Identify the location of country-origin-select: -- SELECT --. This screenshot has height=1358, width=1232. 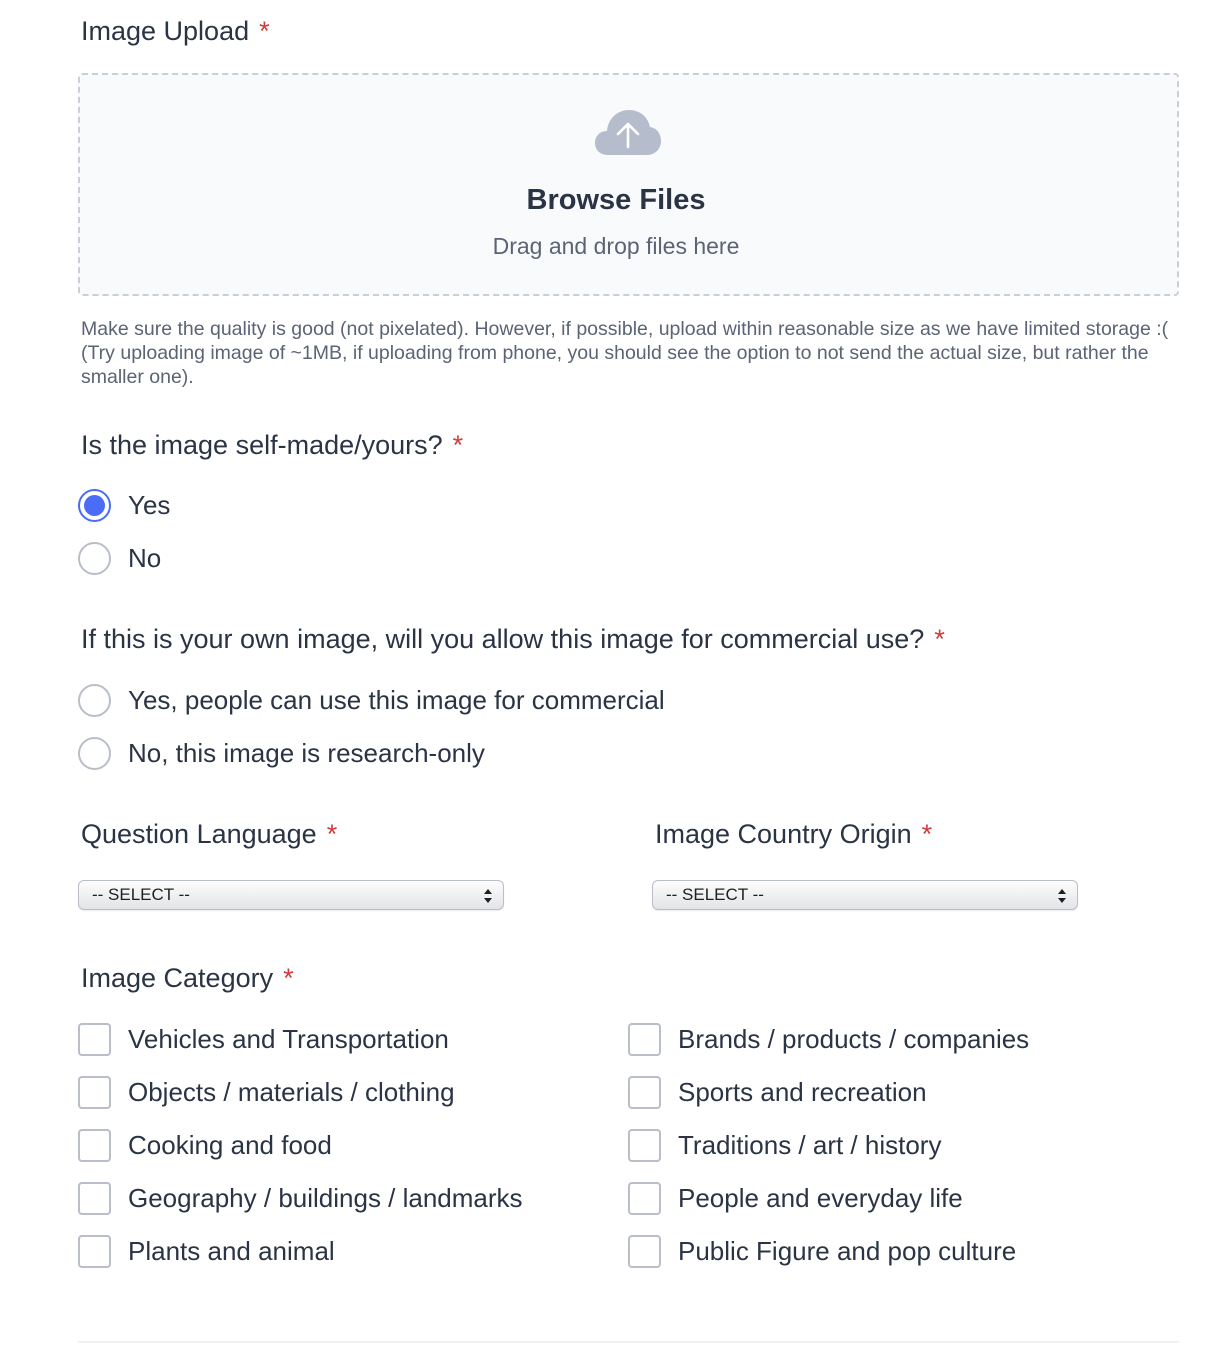
(865, 895).